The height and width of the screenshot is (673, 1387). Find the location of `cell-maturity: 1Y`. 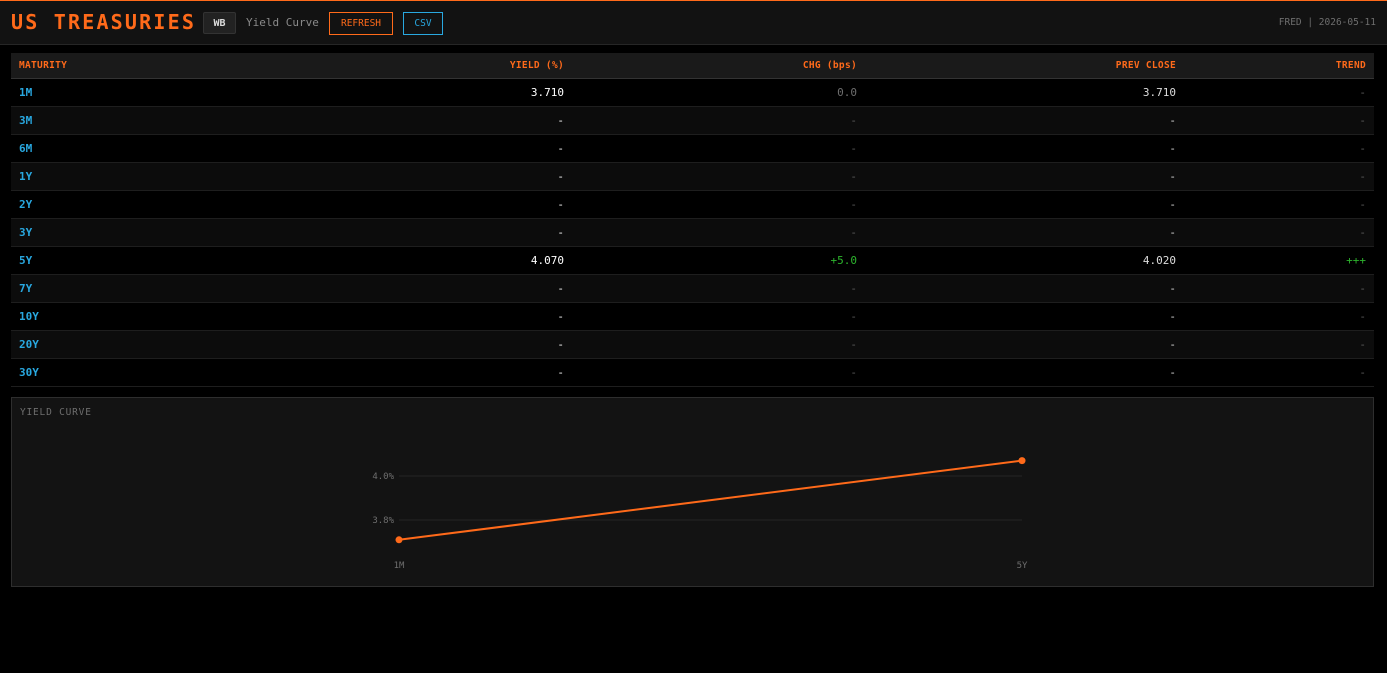

cell-maturity: 1Y is located at coordinates (111, 176).